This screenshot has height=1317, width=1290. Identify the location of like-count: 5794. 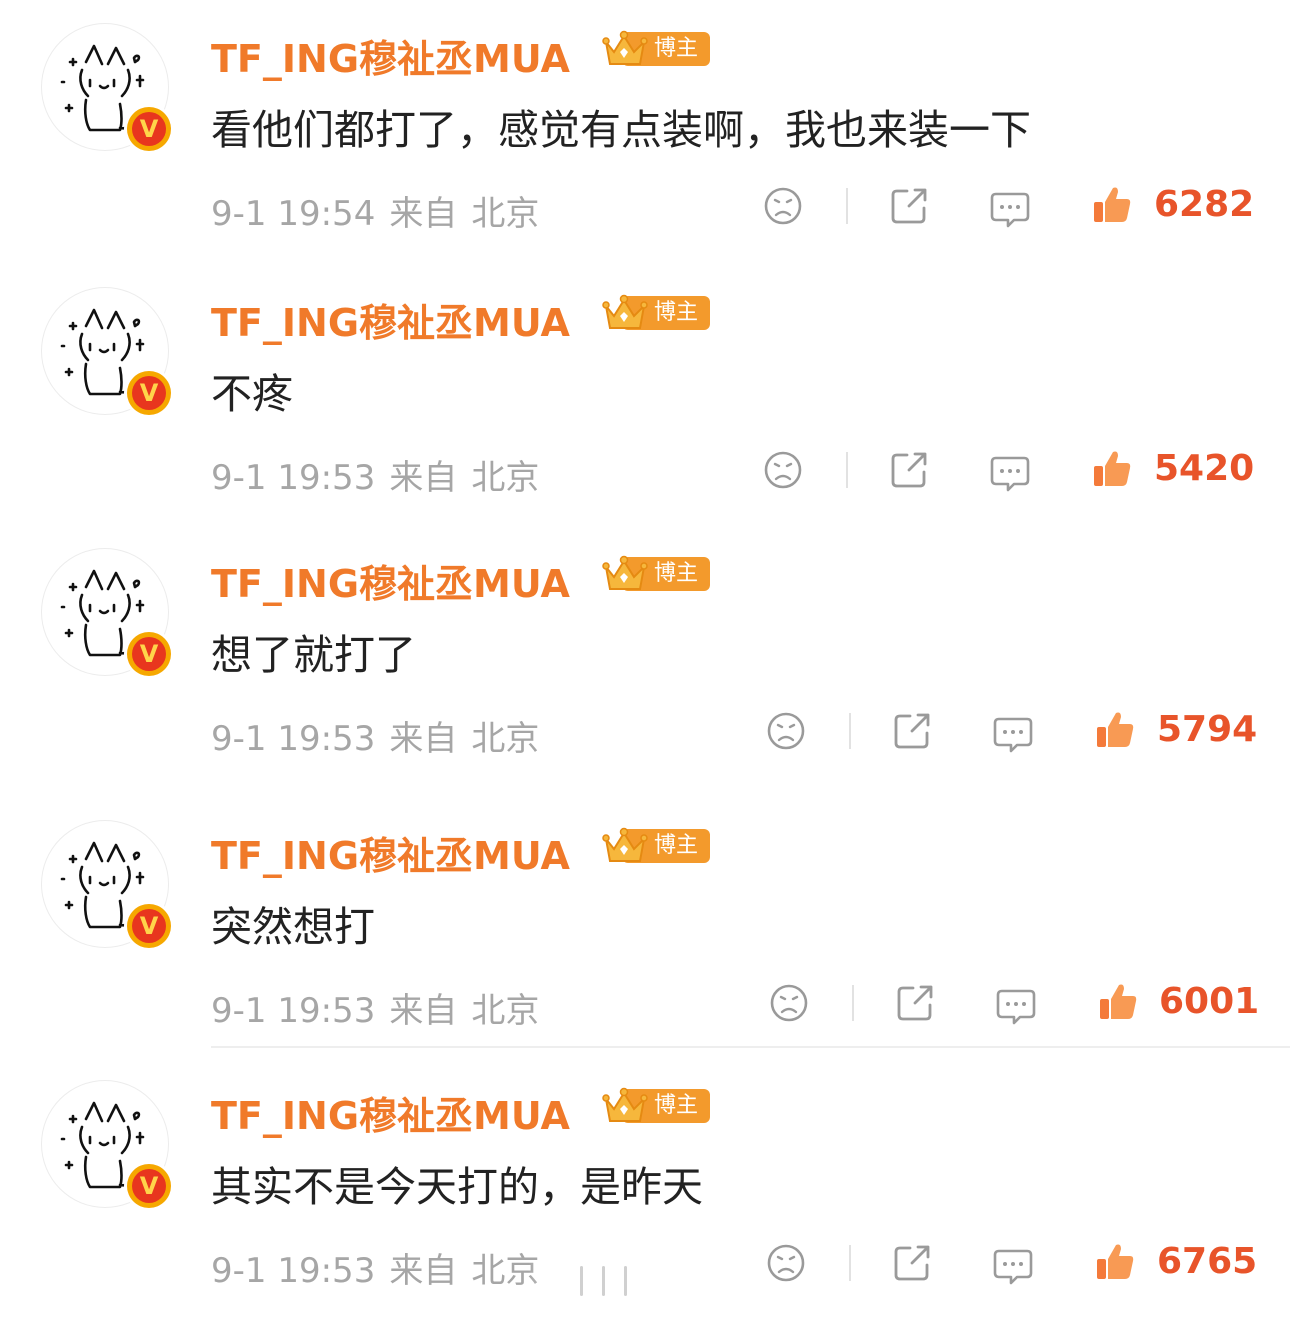
(1207, 729).